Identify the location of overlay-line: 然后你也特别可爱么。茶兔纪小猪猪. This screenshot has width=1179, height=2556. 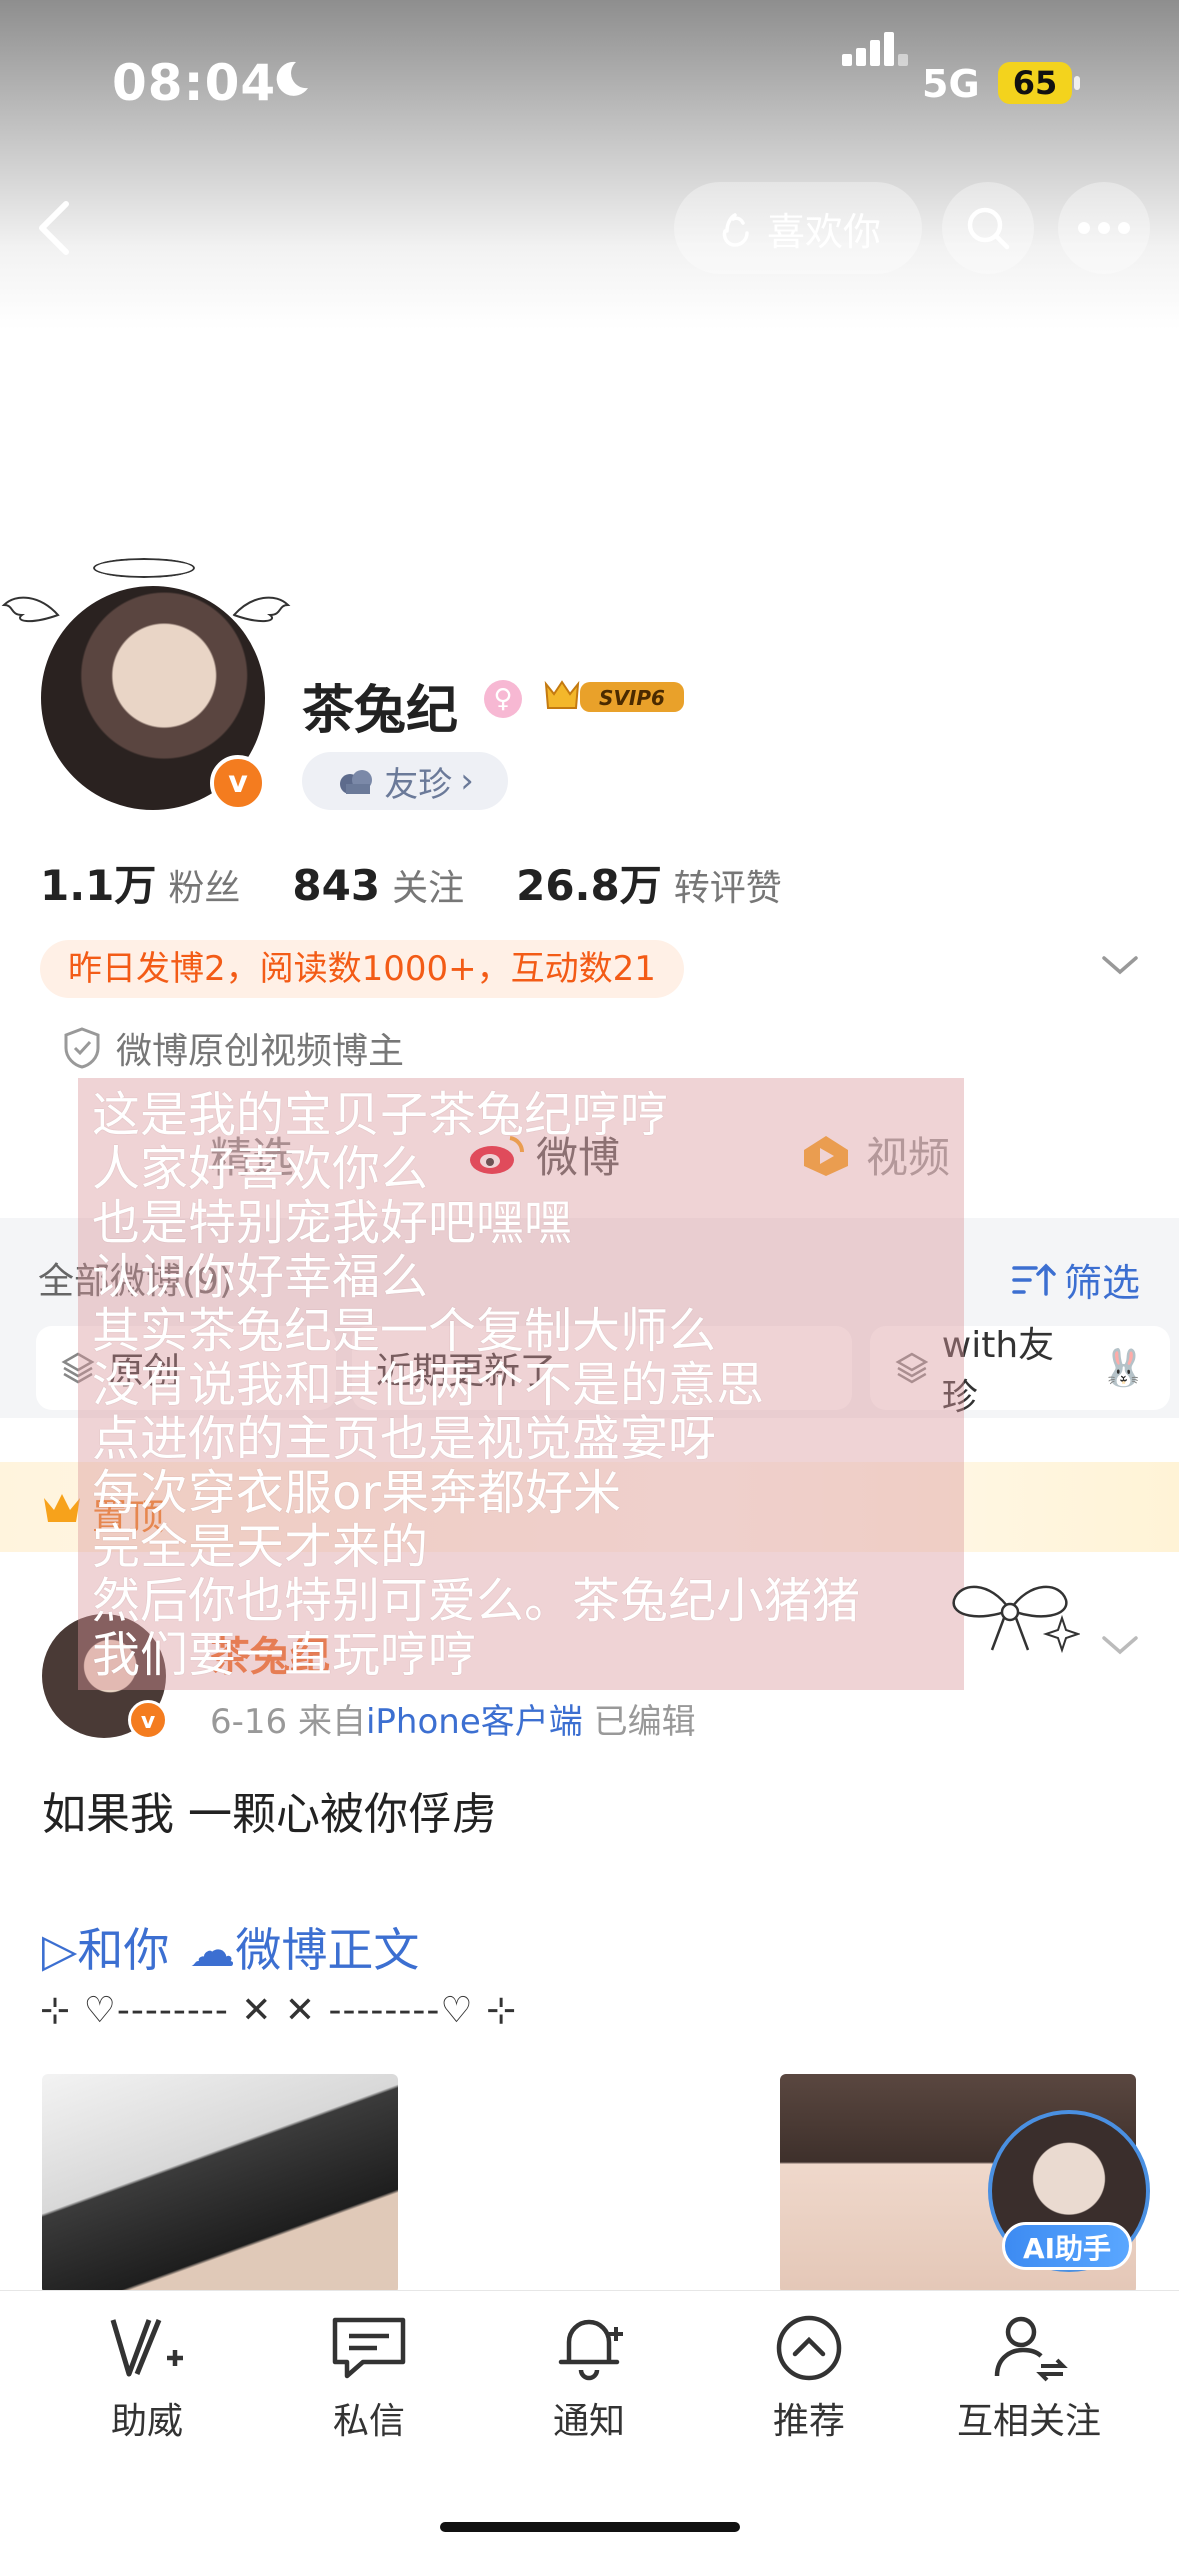
(476, 1601).